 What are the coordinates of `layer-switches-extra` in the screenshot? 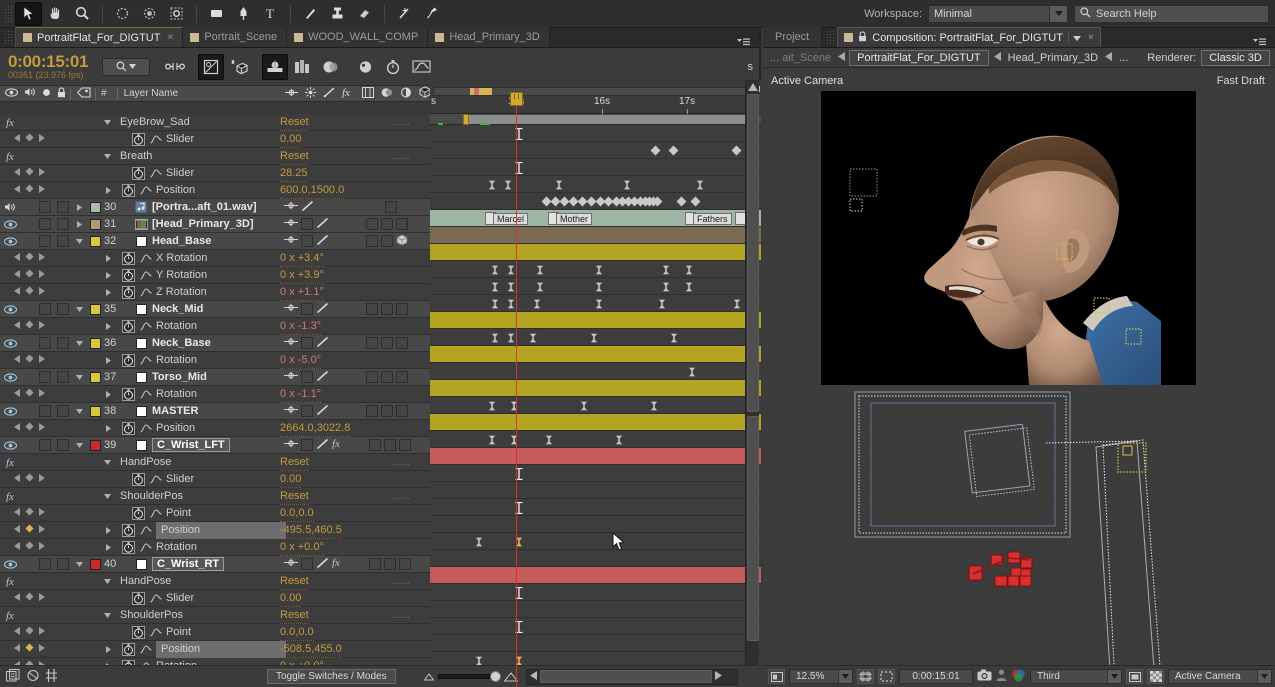 It's located at (391, 207).